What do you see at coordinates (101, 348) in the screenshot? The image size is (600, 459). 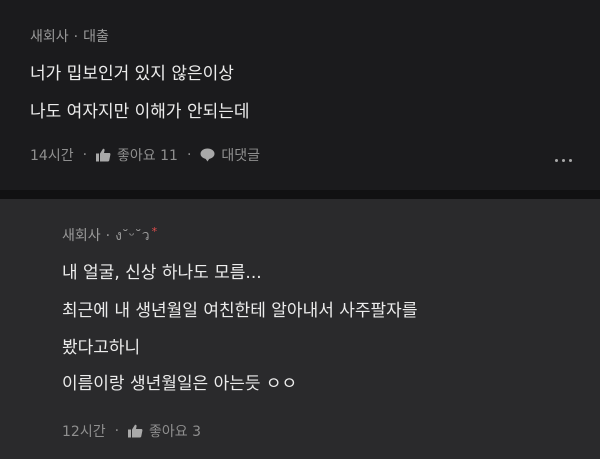 I see `comment-text-line: 봤다고하니` at bounding box center [101, 348].